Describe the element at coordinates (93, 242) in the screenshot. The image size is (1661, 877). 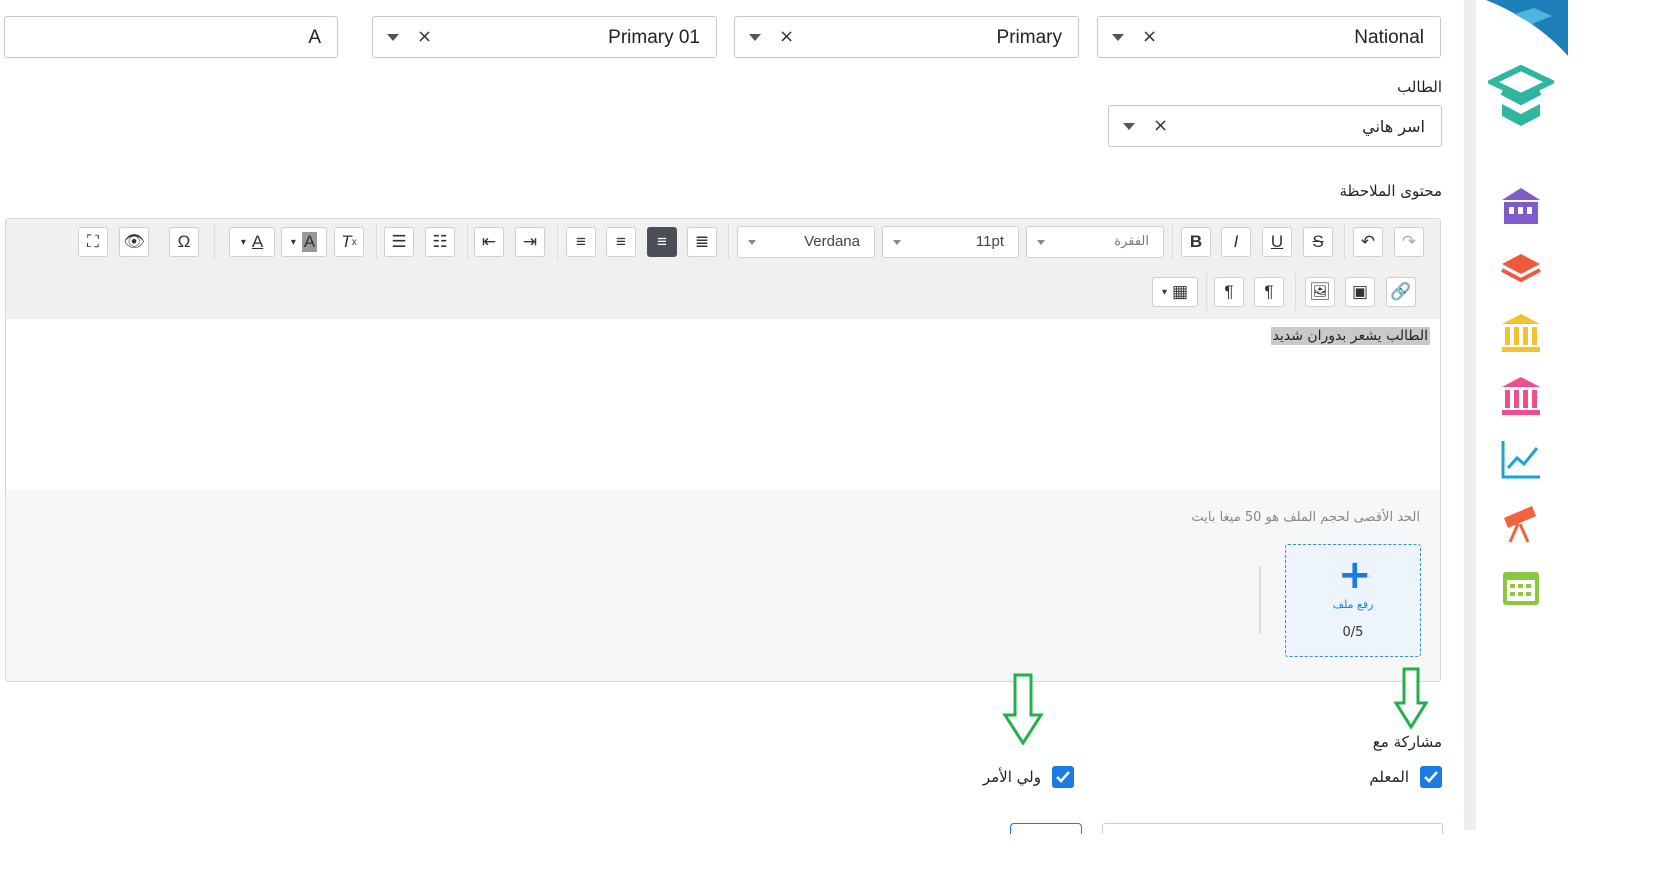
I see `fullscreen-icon: ⛶` at that location.